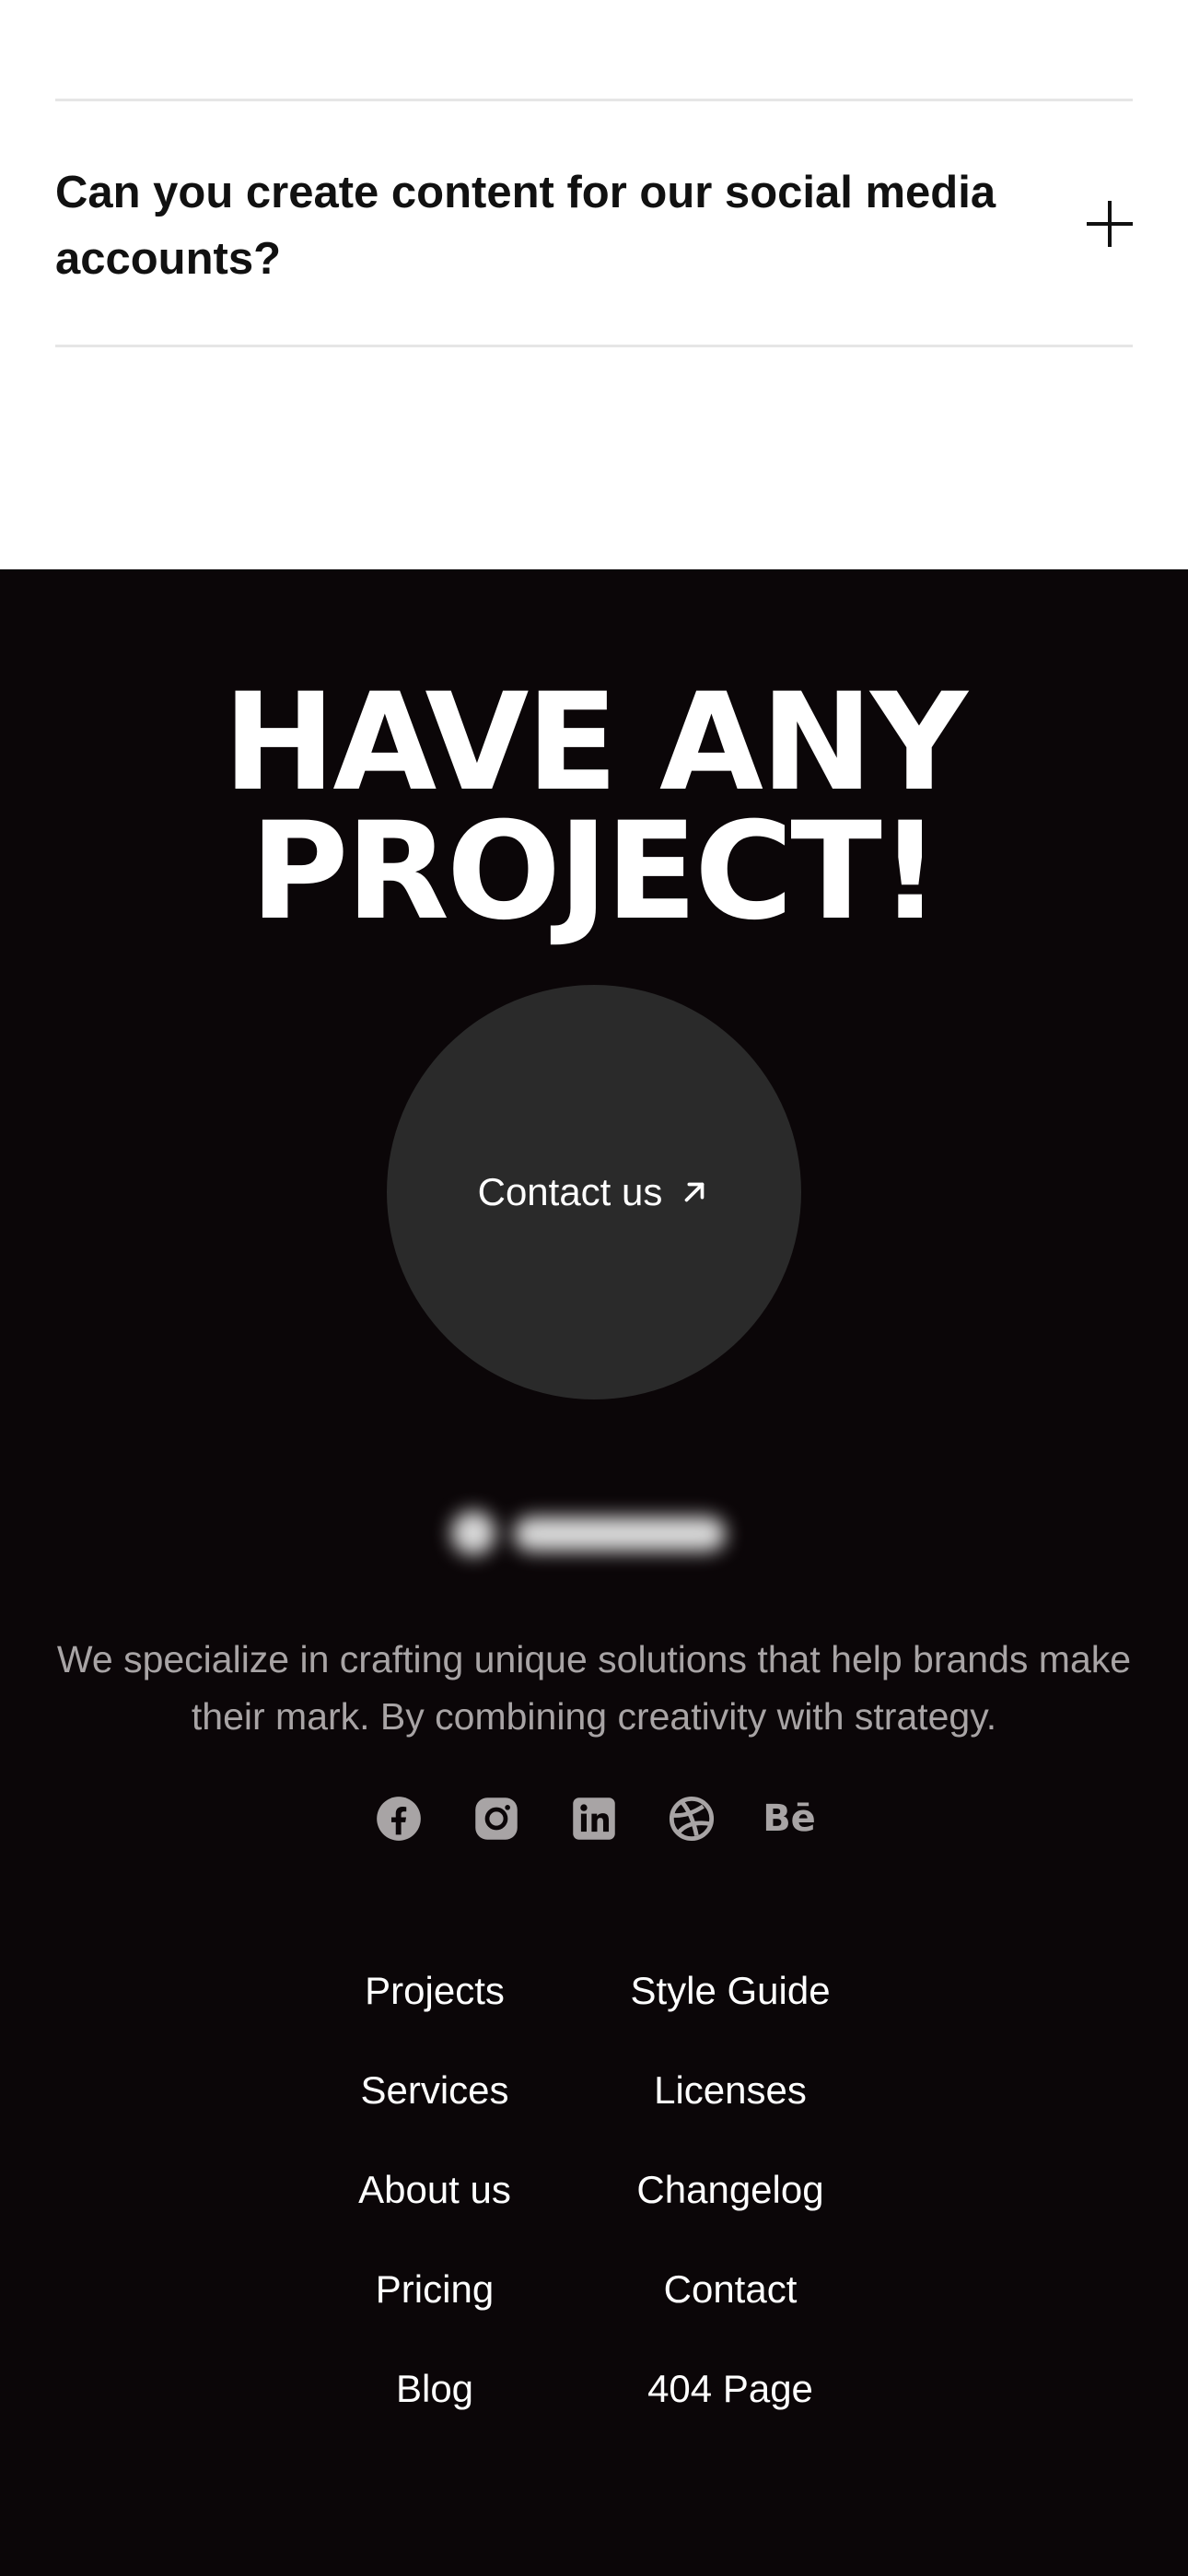 The height and width of the screenshot is (2576, 1188). What do you see at coordinates (434, 2307) in the screenshot?
I see `footer-link-pricing: Pricing` at bounding box center [434, 2307].